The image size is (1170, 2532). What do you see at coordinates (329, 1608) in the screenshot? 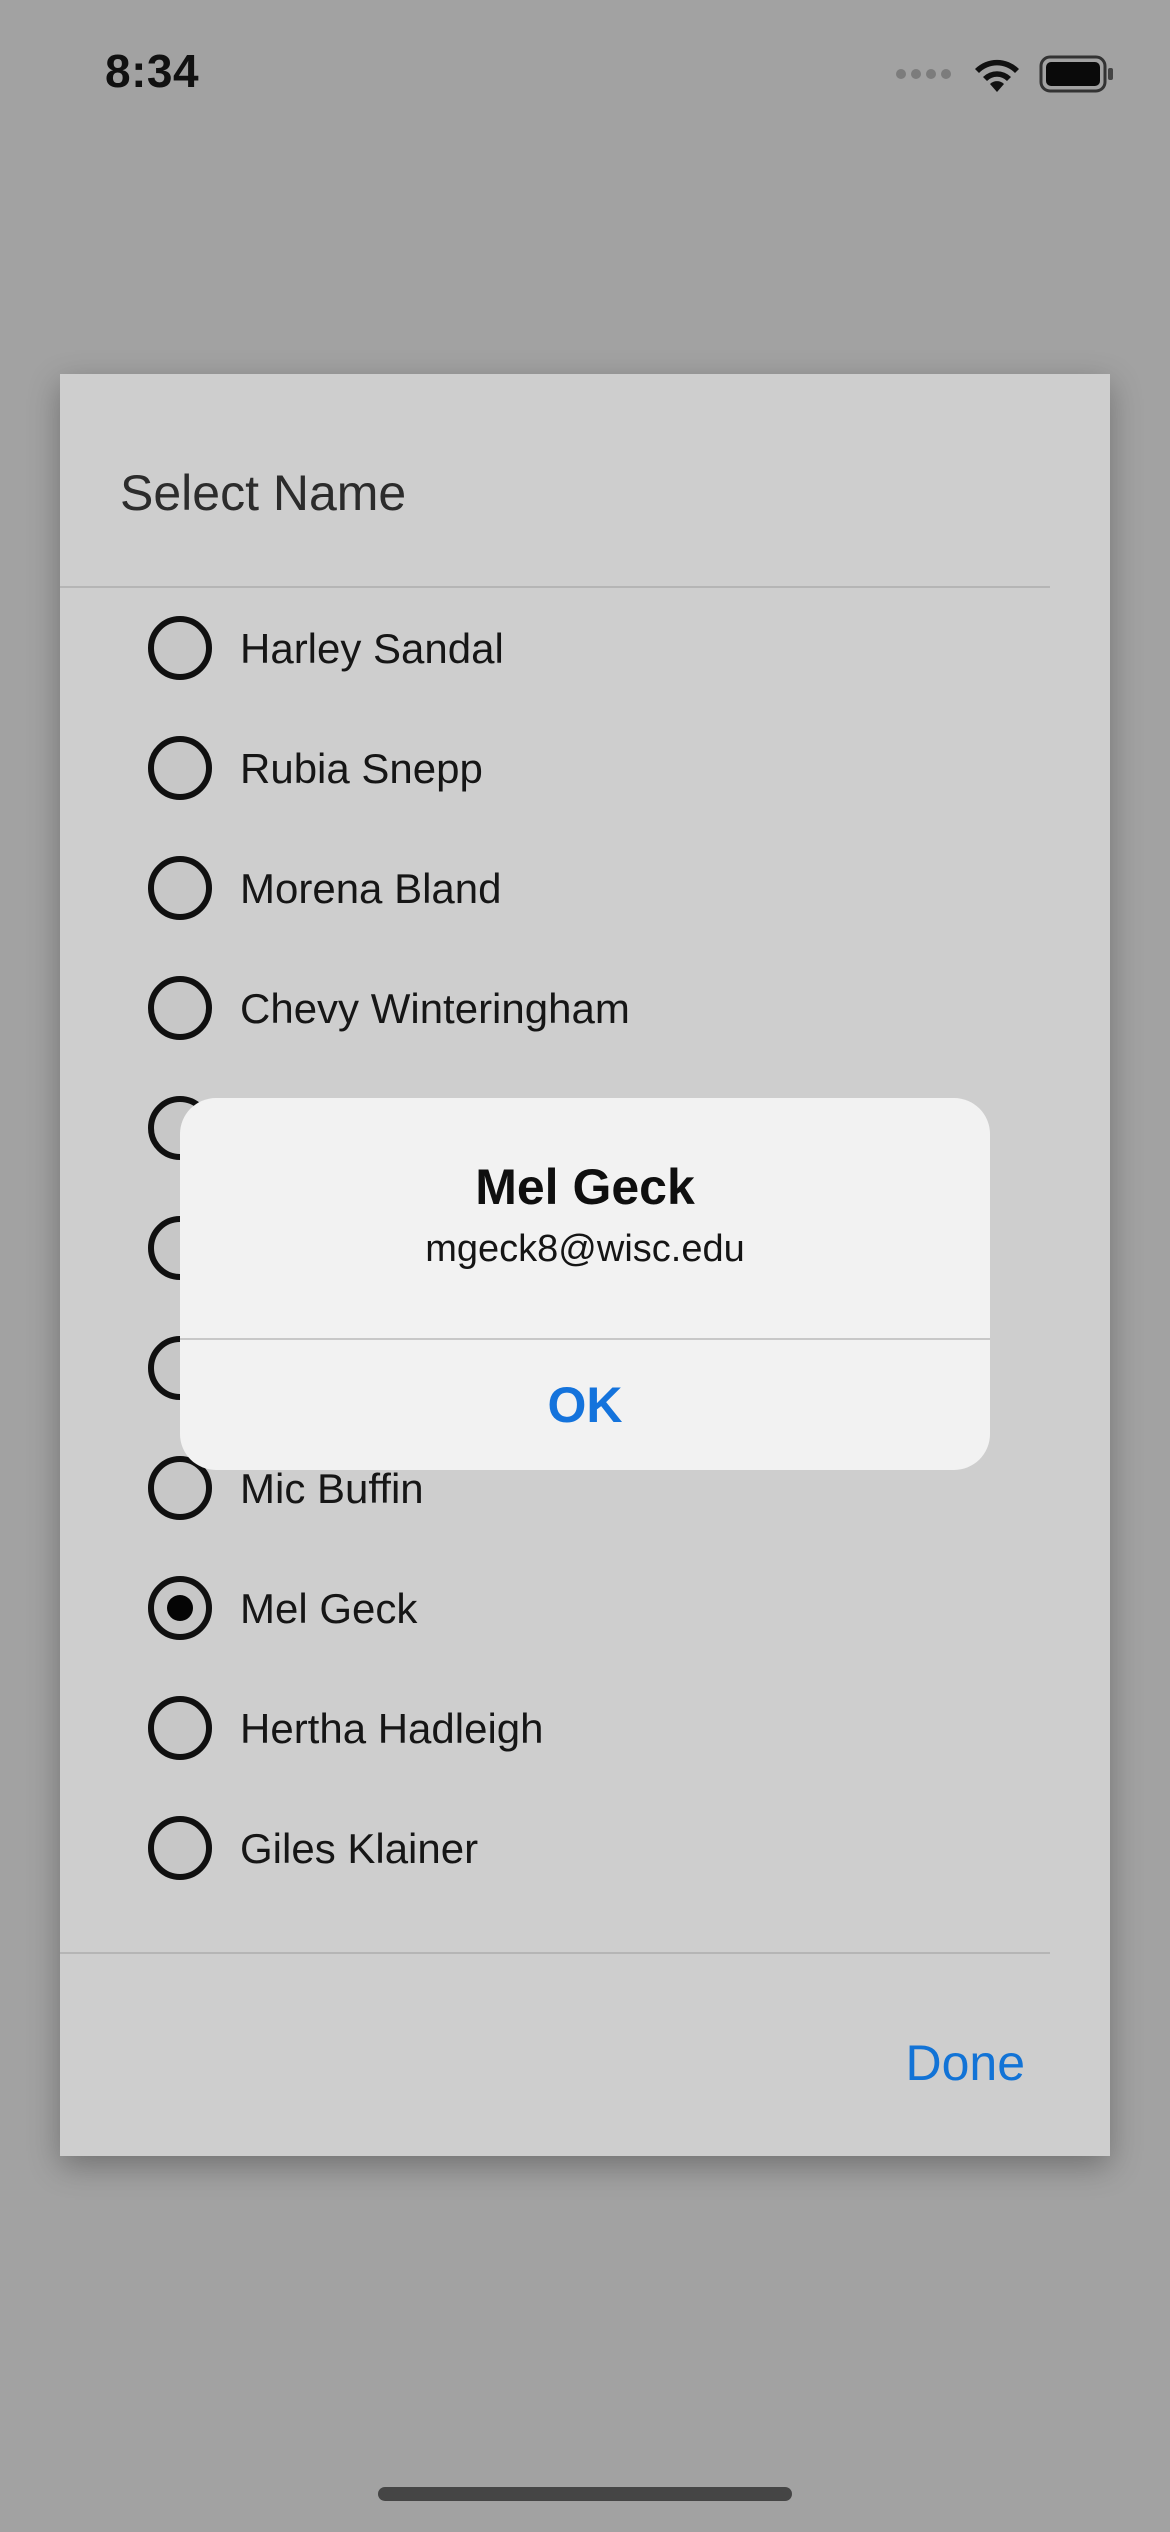
I see `list-item-label: Mel Geck` at bounding box center [329, 1608].